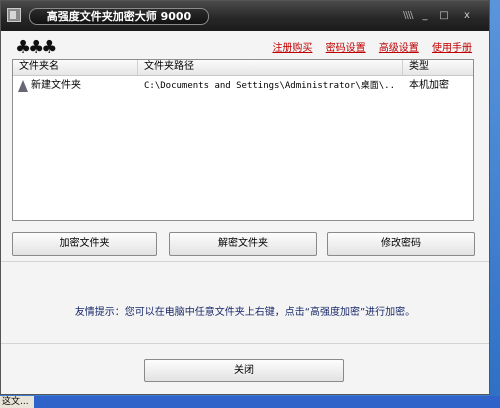 The height and width of the screenshot is (408, 500). Describe the element at coordinates (367, 46) in the screenshot. I see `top-menu: 注册购买 密码设置 高级设置 使用手册` at that location.